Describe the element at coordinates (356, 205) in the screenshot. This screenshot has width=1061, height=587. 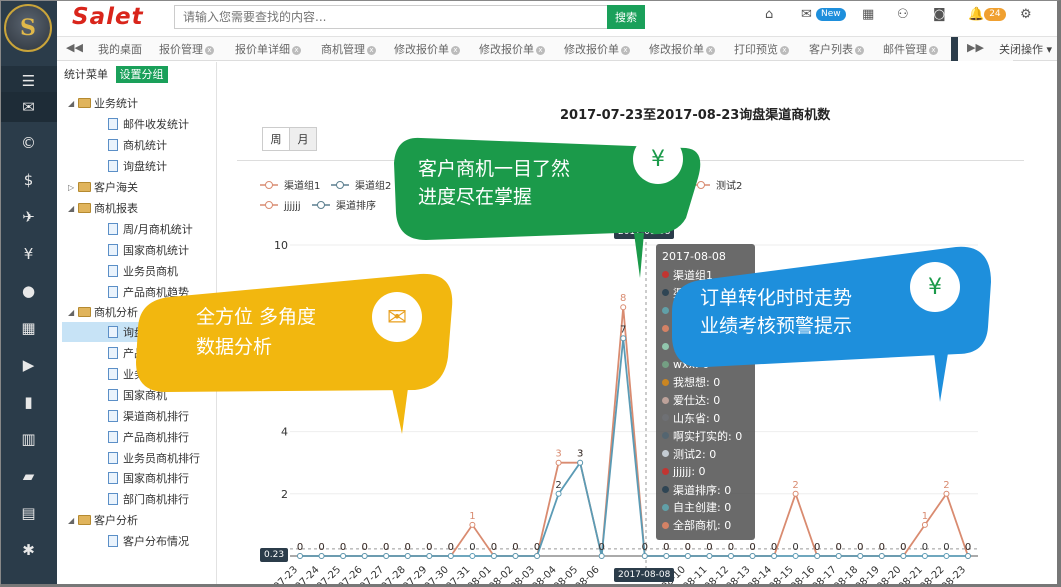
I see `legend-item: 渠道排序` at that location.